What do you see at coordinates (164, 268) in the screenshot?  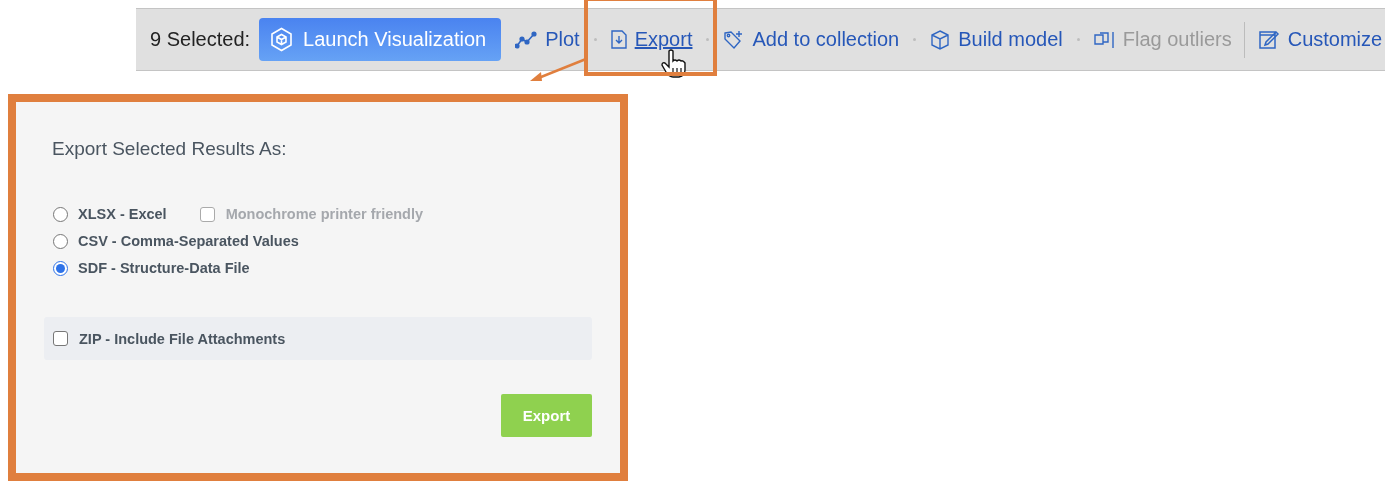 I see `format-label: SDF - Structure-Data File` at bounding box center [164, 268].